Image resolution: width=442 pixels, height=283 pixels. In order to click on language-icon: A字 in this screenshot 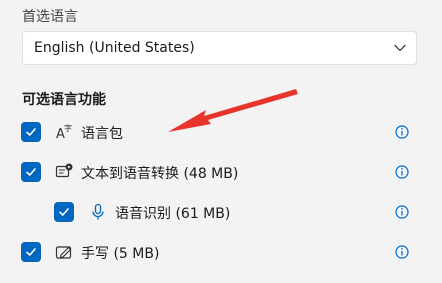, I will do `click(64, 132)`.